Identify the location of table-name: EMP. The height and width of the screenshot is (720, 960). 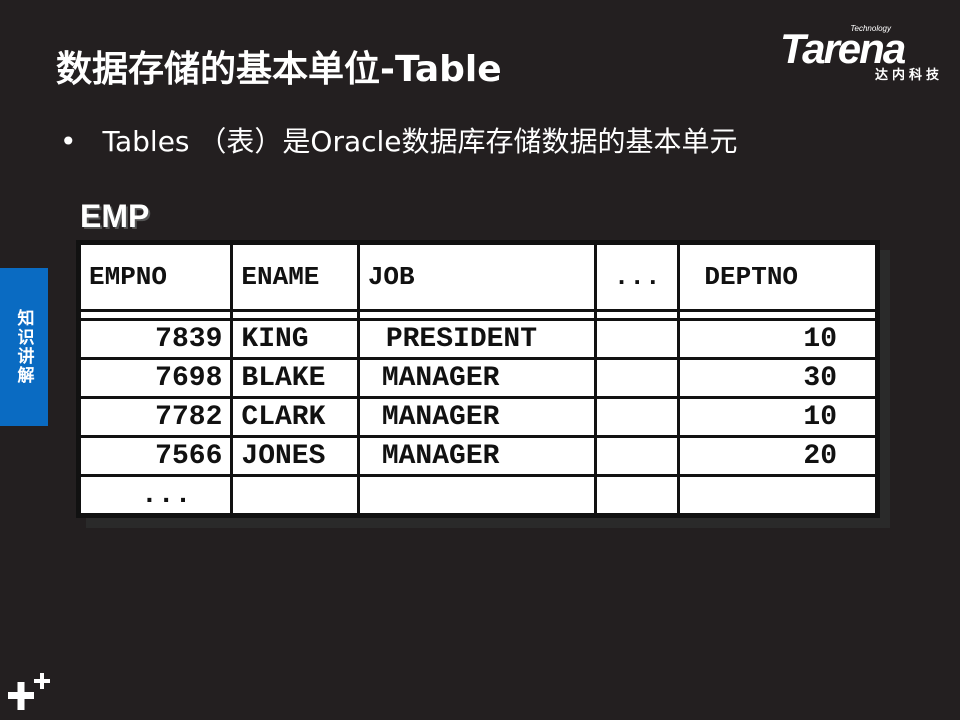
(115, 216).